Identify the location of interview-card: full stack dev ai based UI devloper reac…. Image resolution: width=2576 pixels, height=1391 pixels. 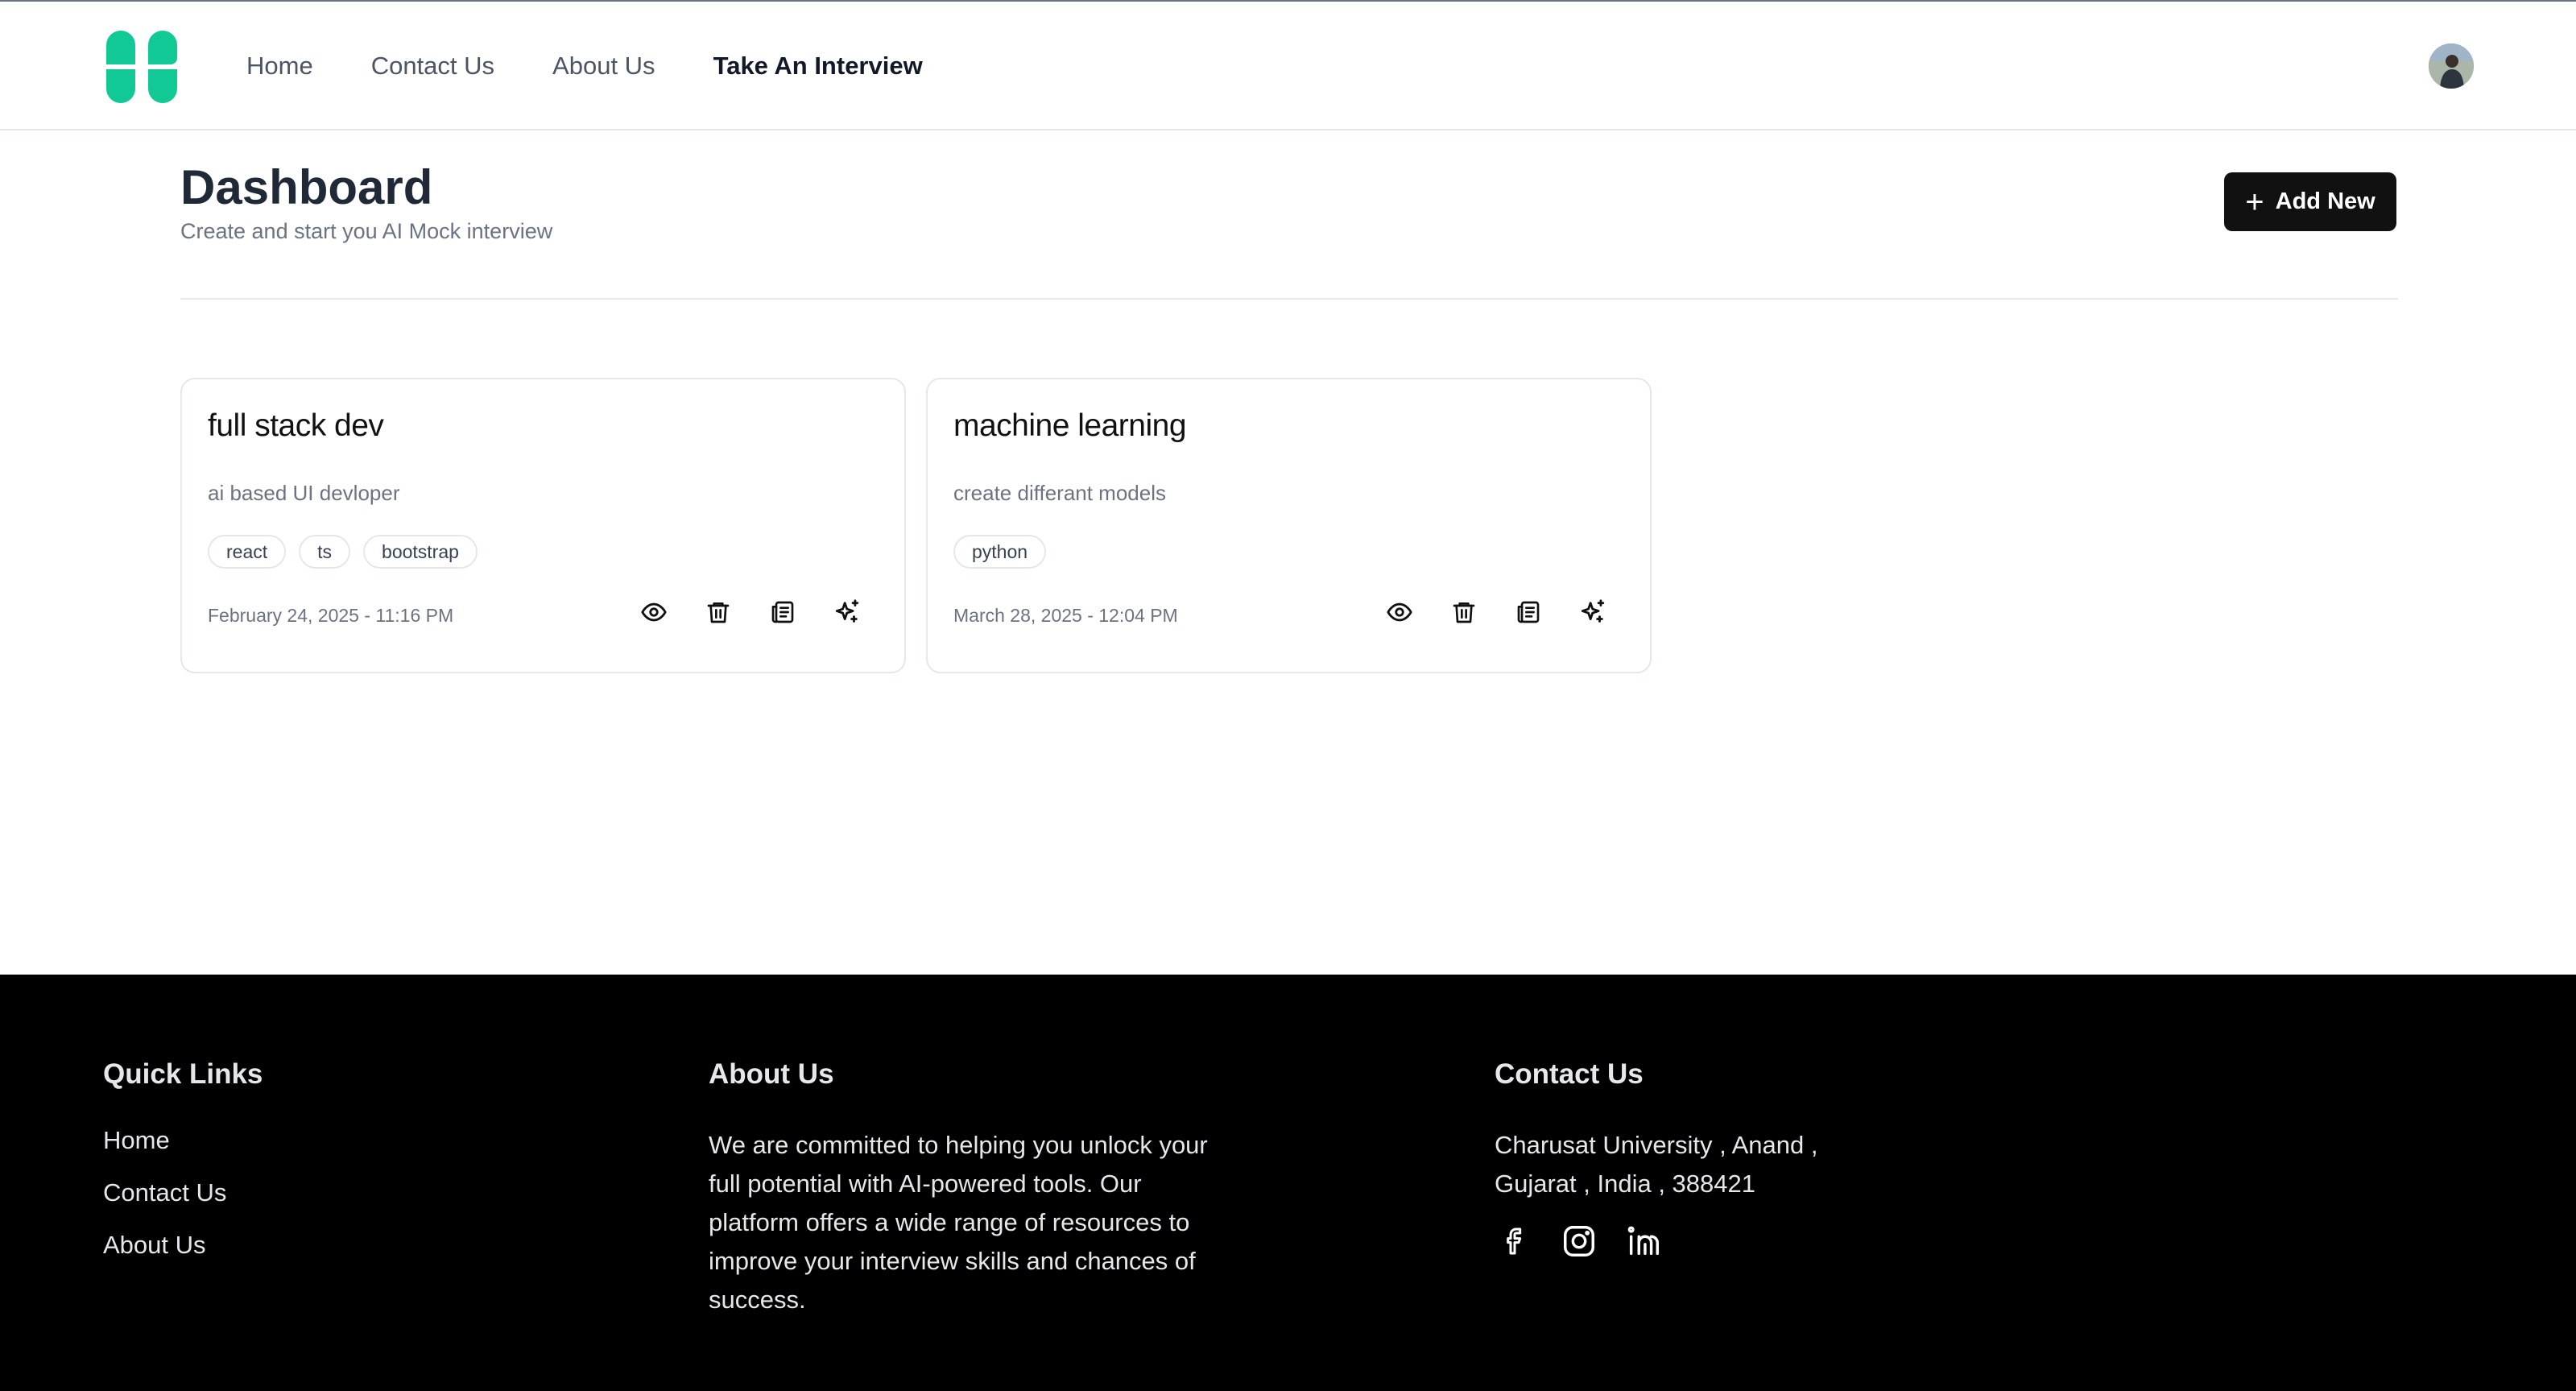
(543, 525).